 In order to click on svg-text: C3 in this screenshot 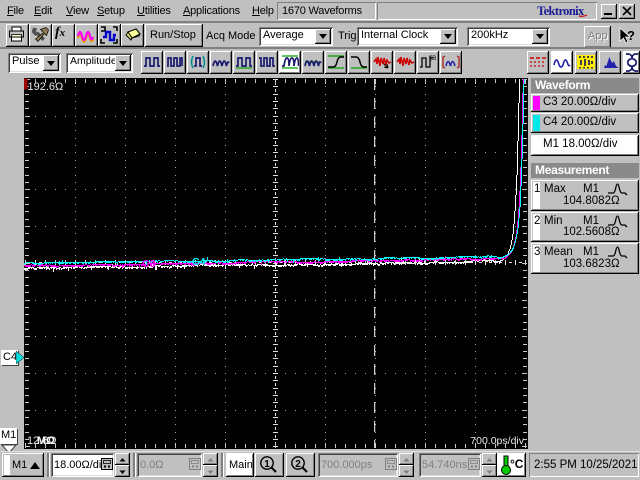, I will do `click(149, 264)`.